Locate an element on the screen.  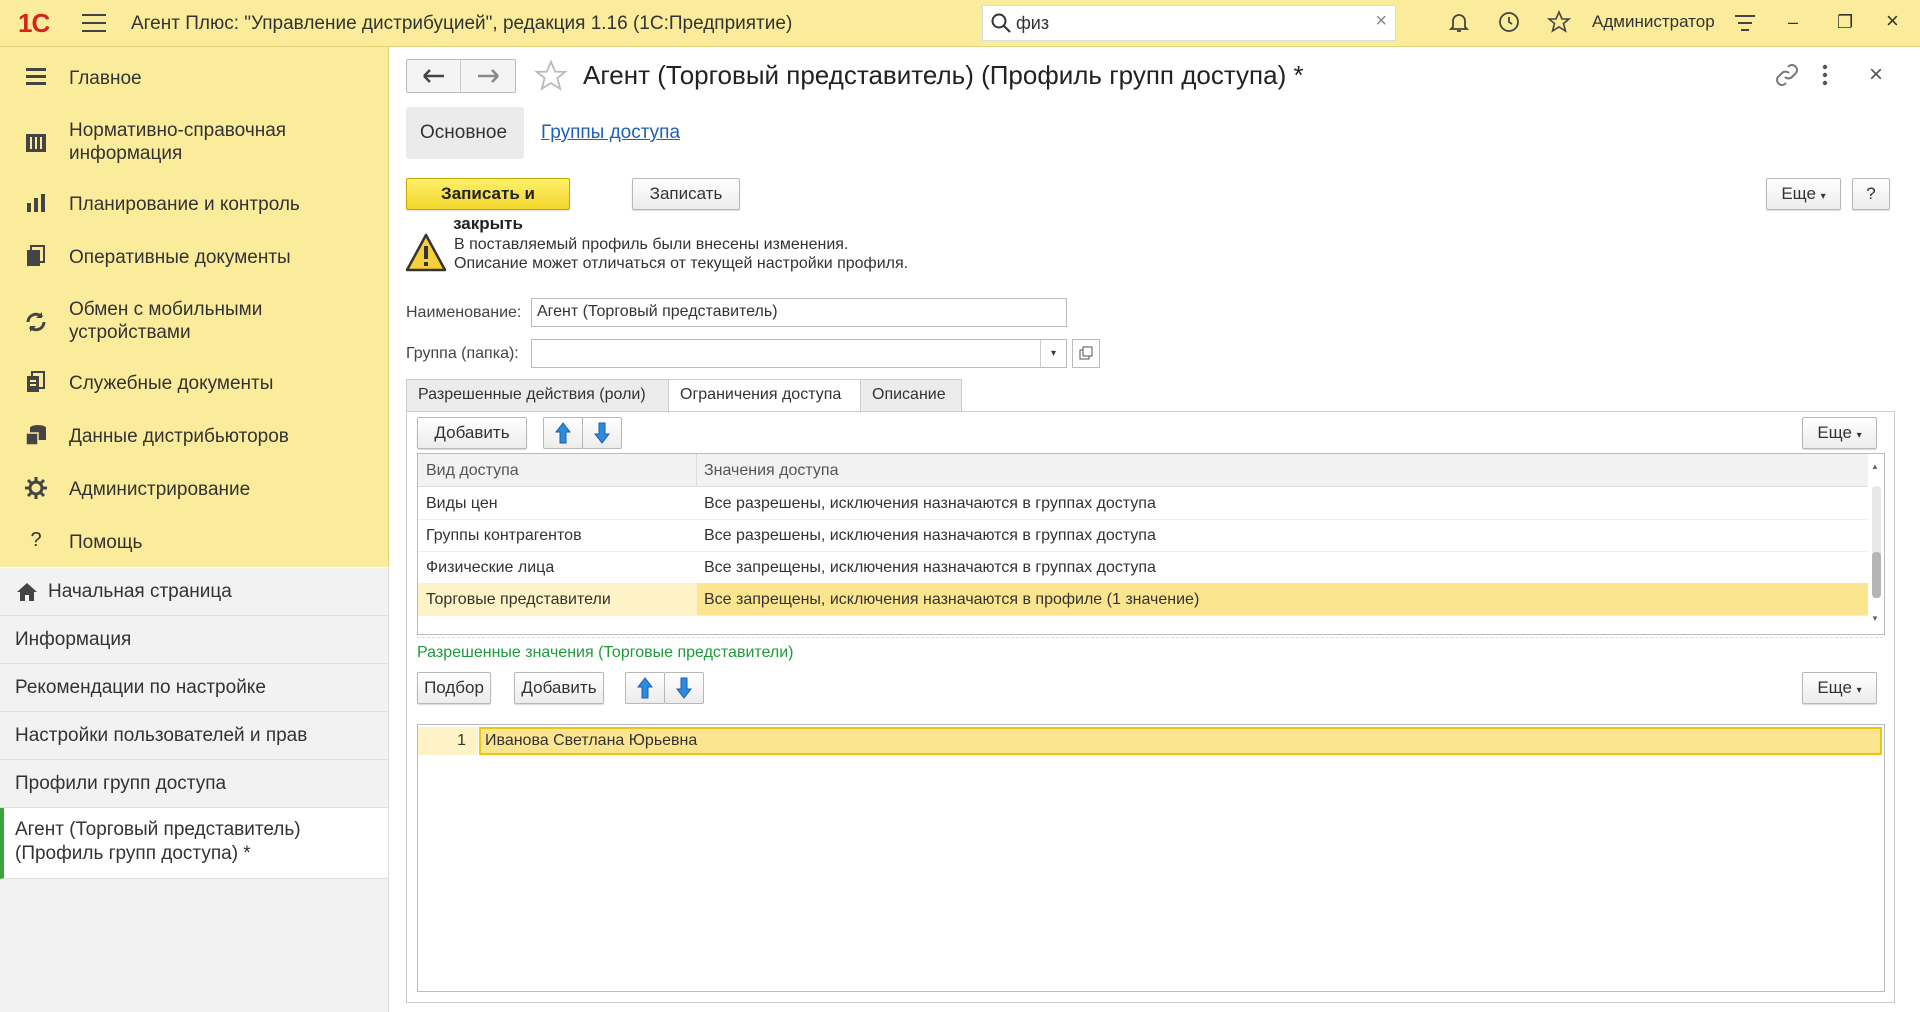
section-label: Служебные документы is located at coordinates (171, 383).